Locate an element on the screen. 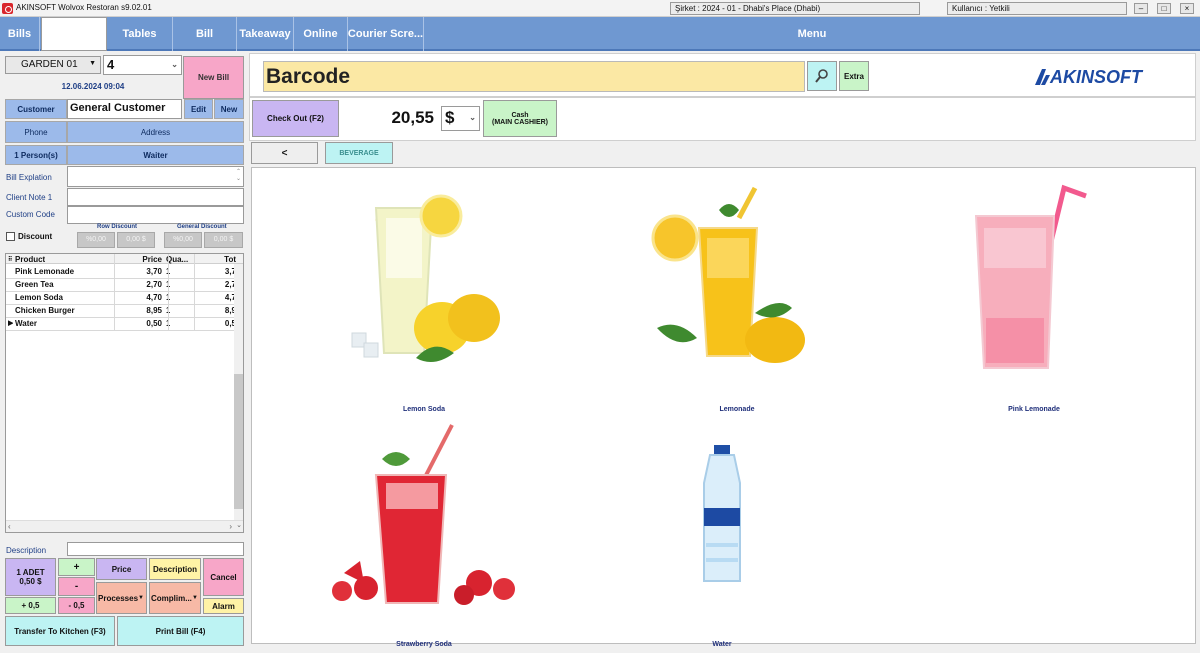  cancel-button: Cancel is located at coordinates (223, 577).